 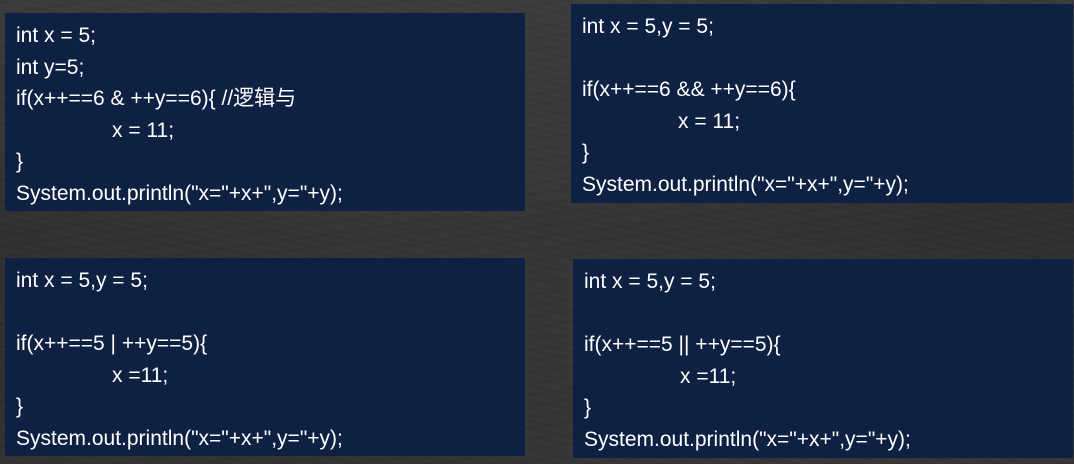 What do you see at coordinates (689, 89) in the screenshot?
I see `code-line: if(x++==6 && ++y==6){` at bounding box center [689, 89].